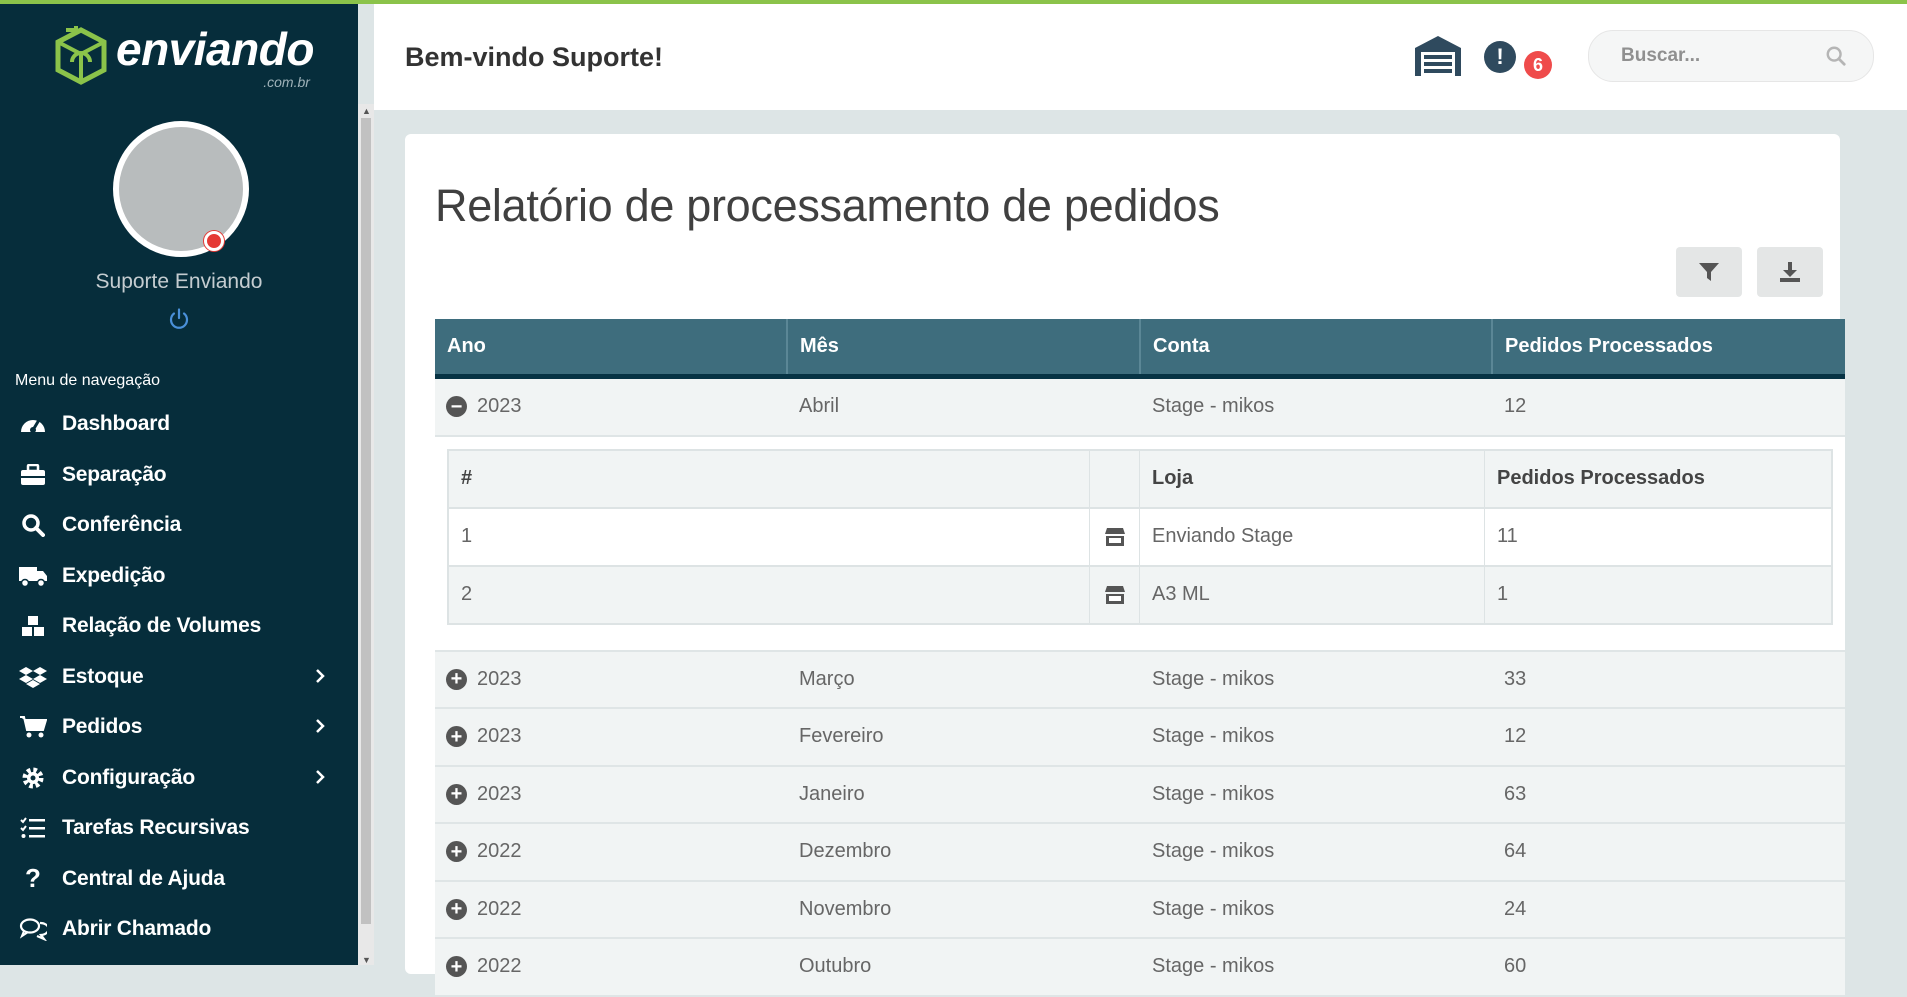 Image resolution: width=1907 pixels, height=997 pixels. What do you see at coordinates (33, 576) in the screenshot?
I see `truck-icon` at bounding box center [33, 576].